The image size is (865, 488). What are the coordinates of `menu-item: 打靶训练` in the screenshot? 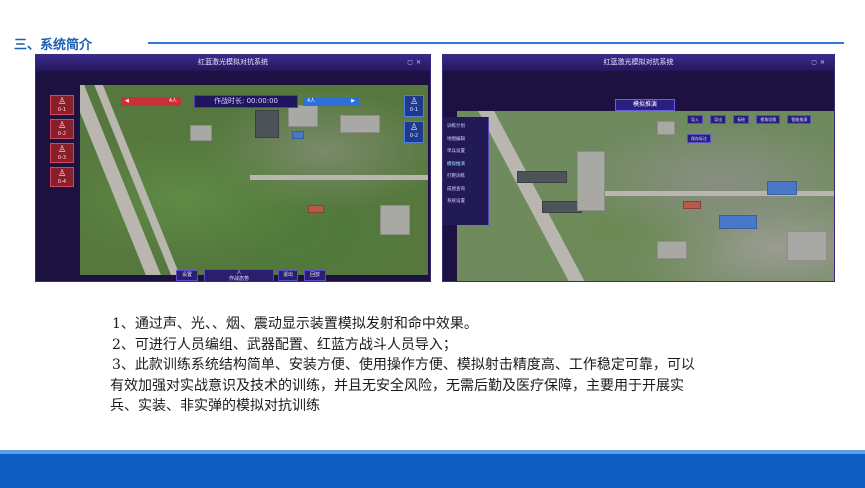 It's located at (467, 177).